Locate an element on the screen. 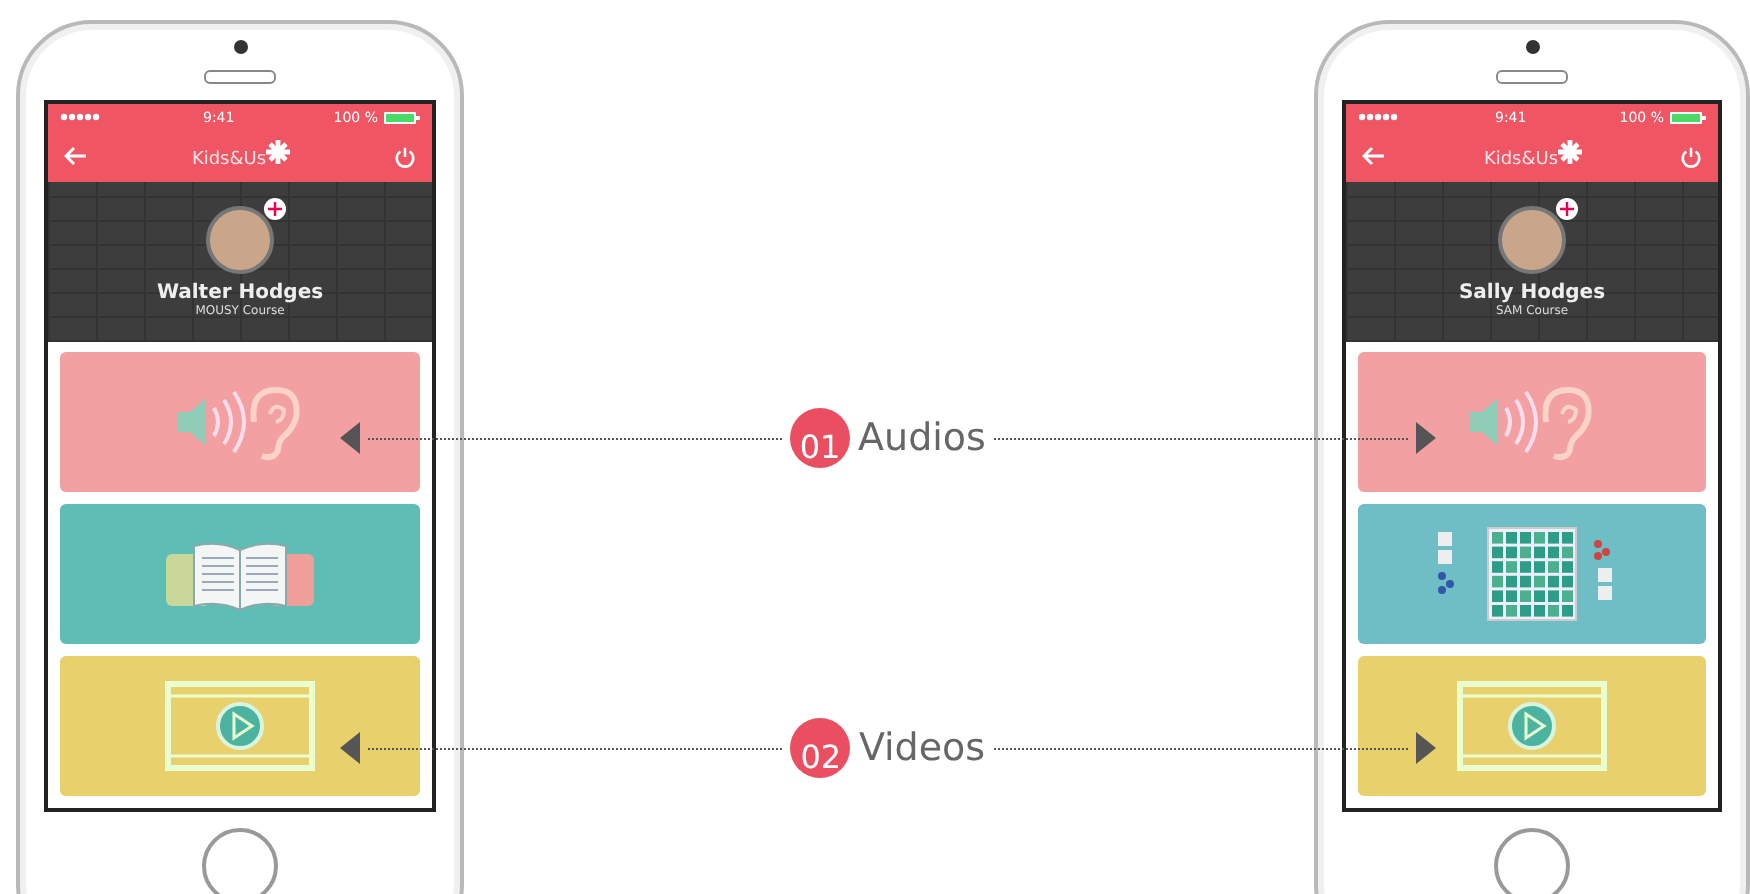 The width and height of the screenshot is (1750, 894). child-name: Sally Hodges is located at coordinates (1532, 293).